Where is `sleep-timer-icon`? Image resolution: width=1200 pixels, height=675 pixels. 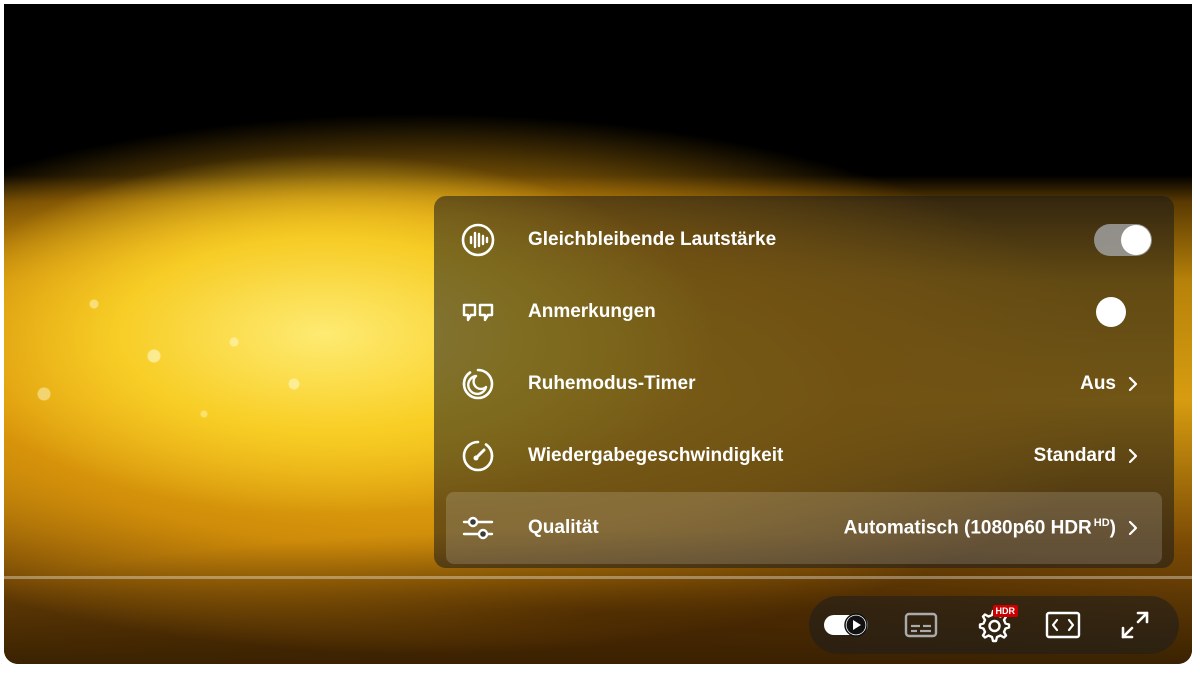 sleep-timer-icon is located at coordinates (478, 384).